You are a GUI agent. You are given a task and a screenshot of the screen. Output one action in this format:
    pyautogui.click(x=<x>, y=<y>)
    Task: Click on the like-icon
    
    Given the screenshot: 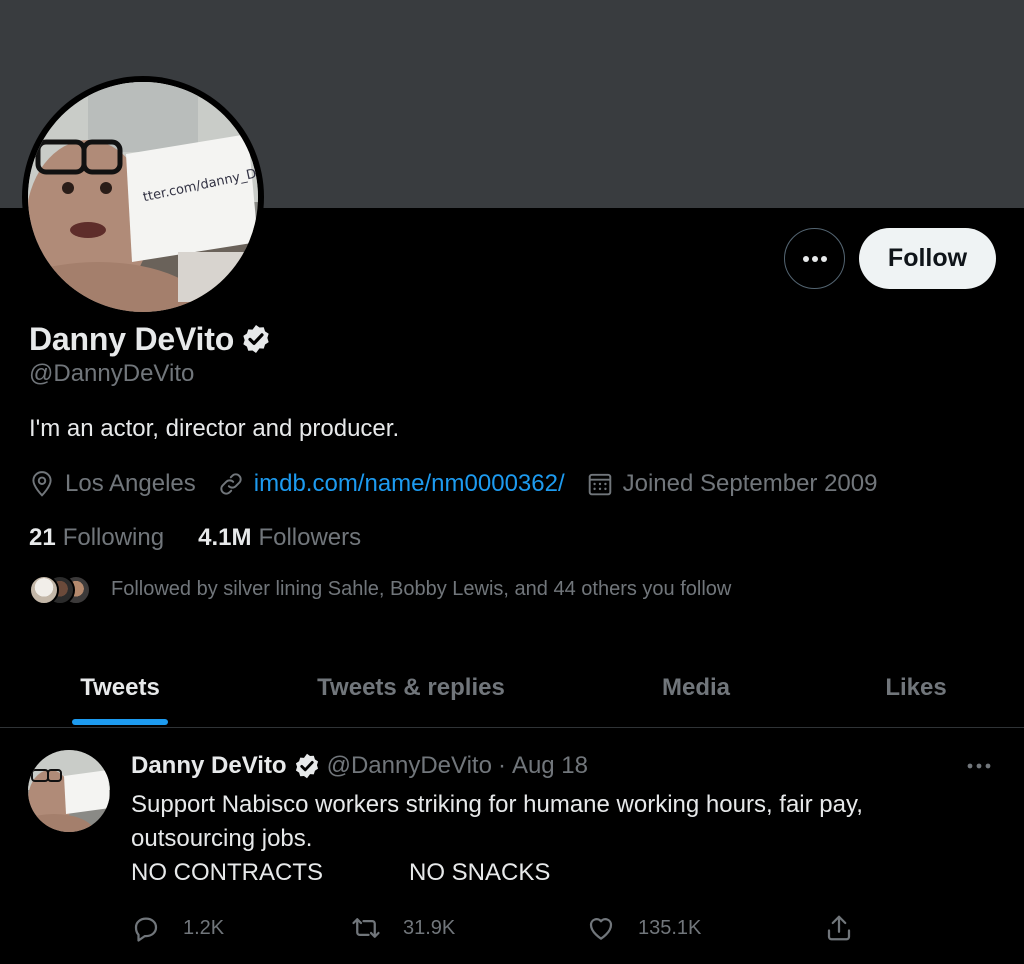 What is the action you would take?
    pyautogui.click(x=601, y=929)
    